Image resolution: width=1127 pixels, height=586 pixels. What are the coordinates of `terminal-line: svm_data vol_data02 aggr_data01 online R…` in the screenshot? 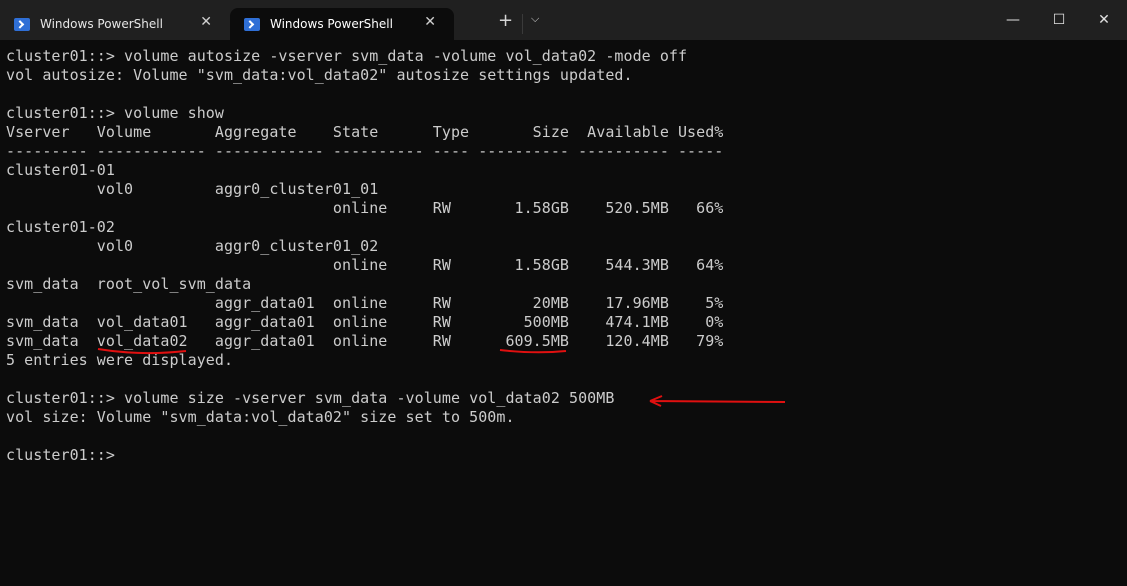 It's located at (365, 341).